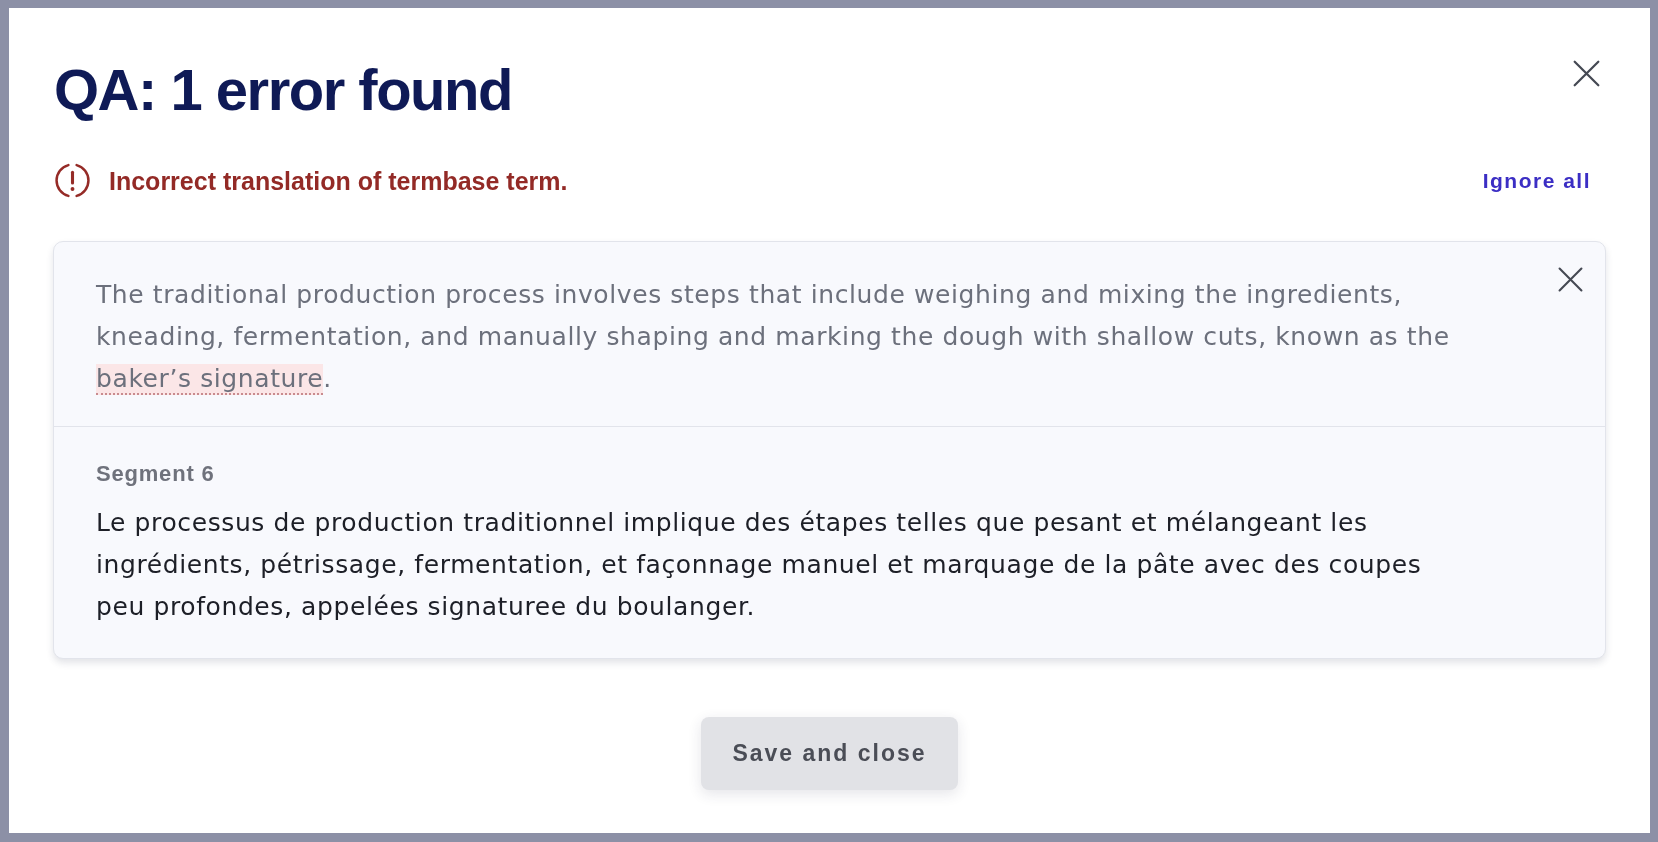 The width and height of the screenshot is (1658, 842). I want to click on target-text: Le processus de production traditionnel implique des étapes telles que pesant et mélangeant les ingrédients, pétrissage, fermentation, et façonnage manuel et marquage de la pâte avec des coupes peu profondes, appelées signaturee du boulanger., so click(759, 565).